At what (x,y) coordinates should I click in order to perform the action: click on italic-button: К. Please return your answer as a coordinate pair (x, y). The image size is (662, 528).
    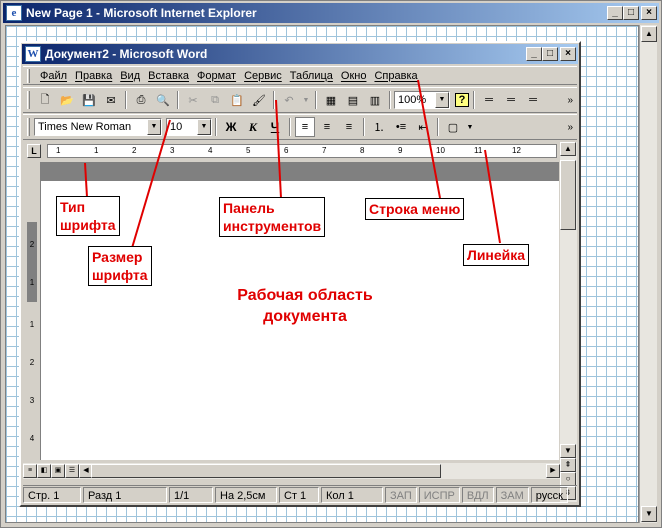
    Looking at the image, I should click on (253, 127).